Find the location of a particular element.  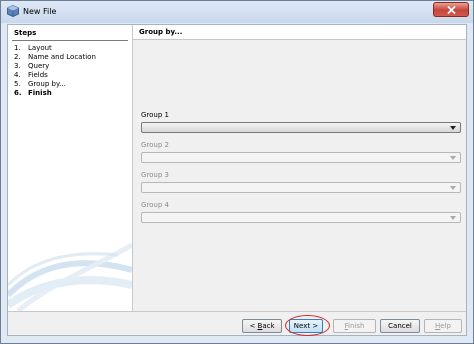

back-button-prefix: < is located at coordinates (253, 326).